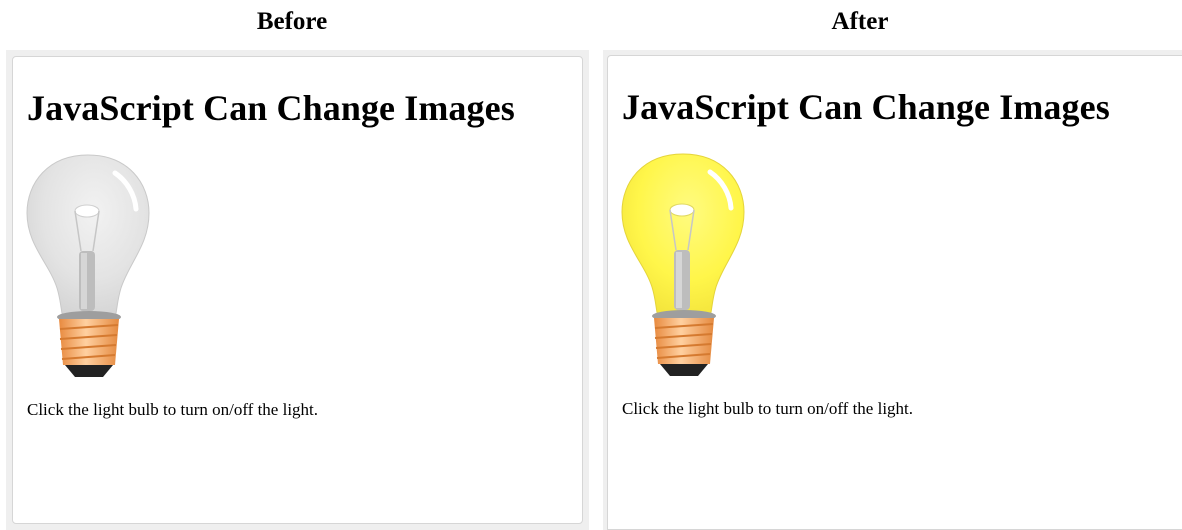  I want to click on lightbulb-on-icon, so click(683, 267).